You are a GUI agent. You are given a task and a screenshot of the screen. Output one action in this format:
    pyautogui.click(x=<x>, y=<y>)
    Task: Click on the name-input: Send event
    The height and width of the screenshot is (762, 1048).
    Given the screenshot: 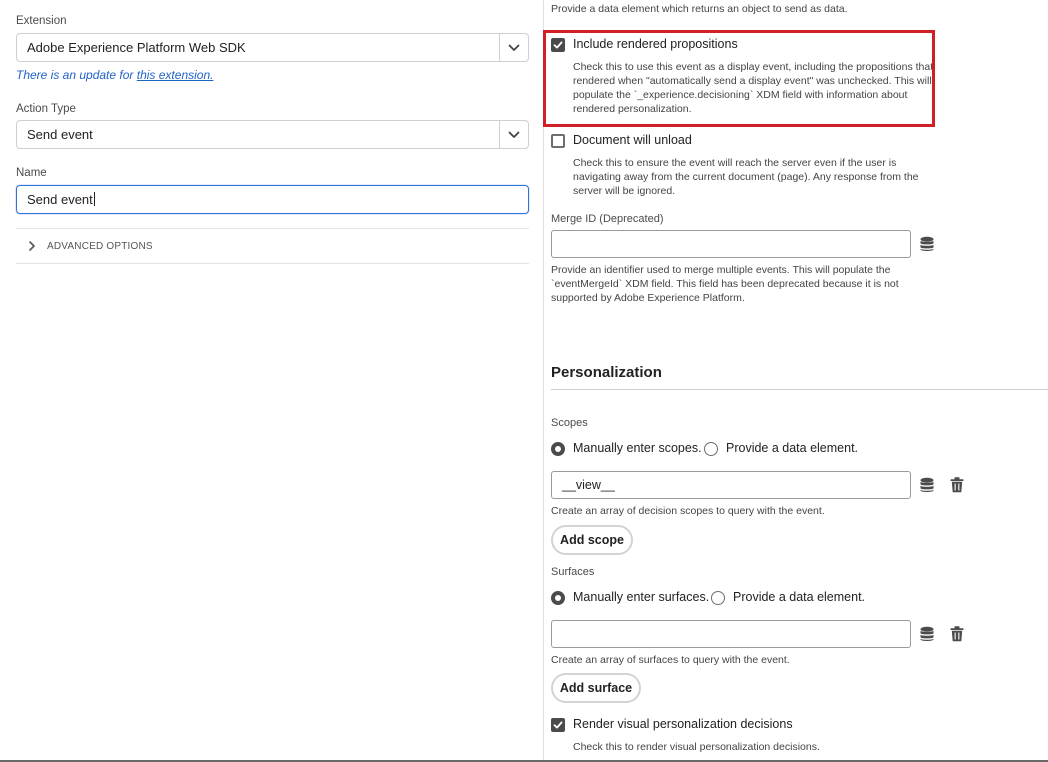 What is the action you would take?
    pyautogui.click(x=272, y=199)
    